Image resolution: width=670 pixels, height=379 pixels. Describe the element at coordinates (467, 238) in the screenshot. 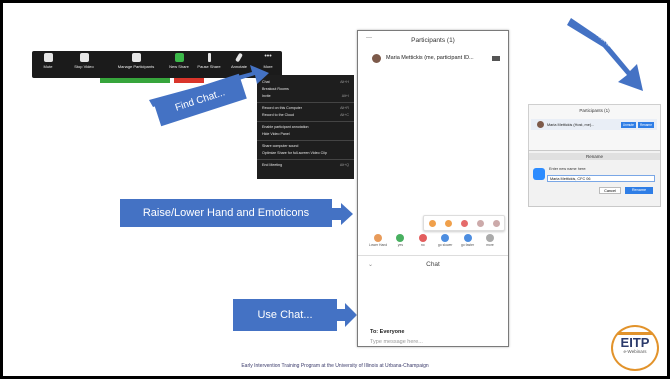

I see `go-faster-icon` at that location.